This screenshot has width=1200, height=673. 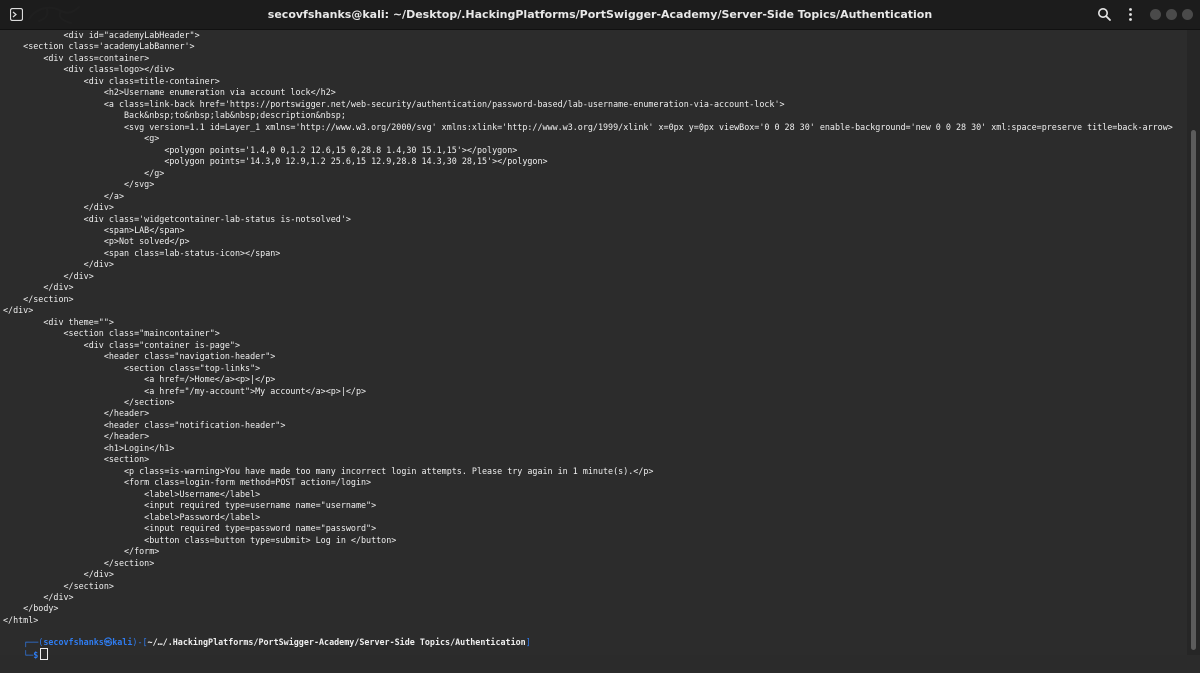 What do you see at coordinates (58, 321) in the screenshot?
I see `terminal-line: <div theme="">` at bounding box center [58, 321].